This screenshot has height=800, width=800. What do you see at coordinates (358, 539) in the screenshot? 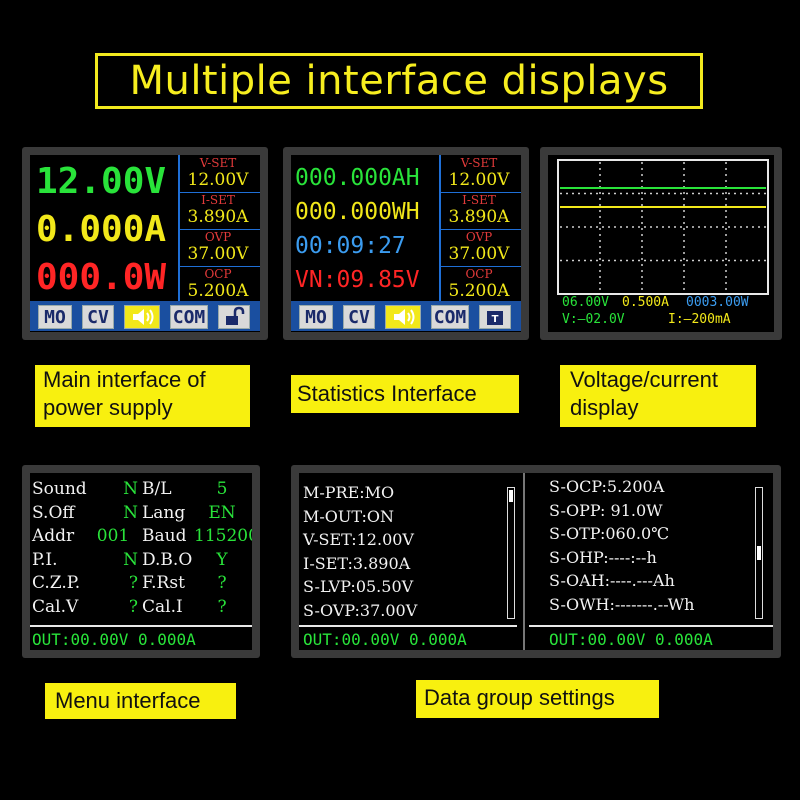
I see `setting-row: V-SET:12.00V` at bounding box center [358, 539].